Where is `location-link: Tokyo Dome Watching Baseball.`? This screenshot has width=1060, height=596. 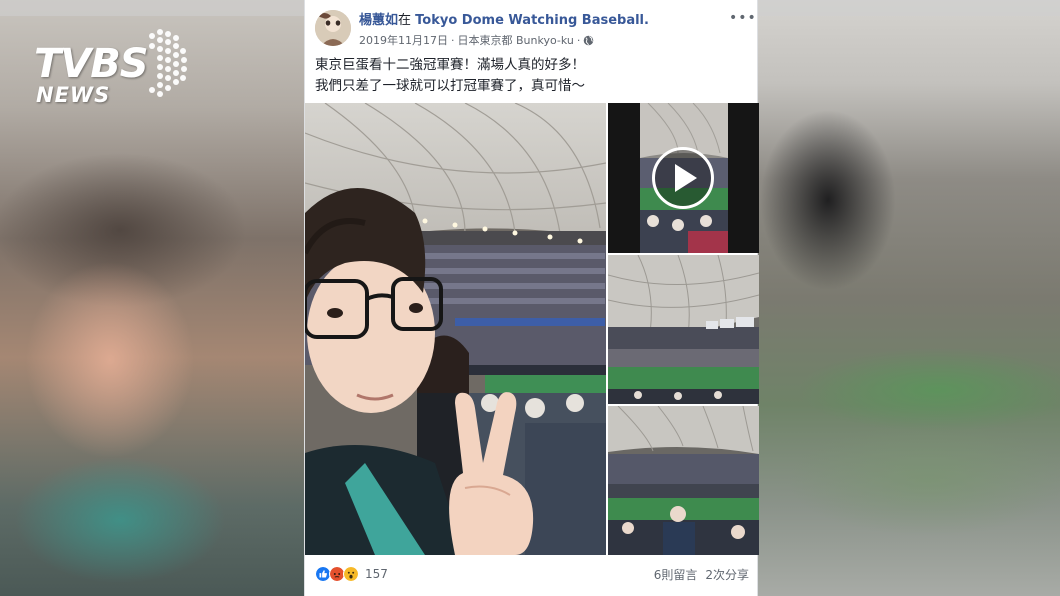
location-link: Tokyo Dome Watching Baseball. is located at coordinates (532, 20).